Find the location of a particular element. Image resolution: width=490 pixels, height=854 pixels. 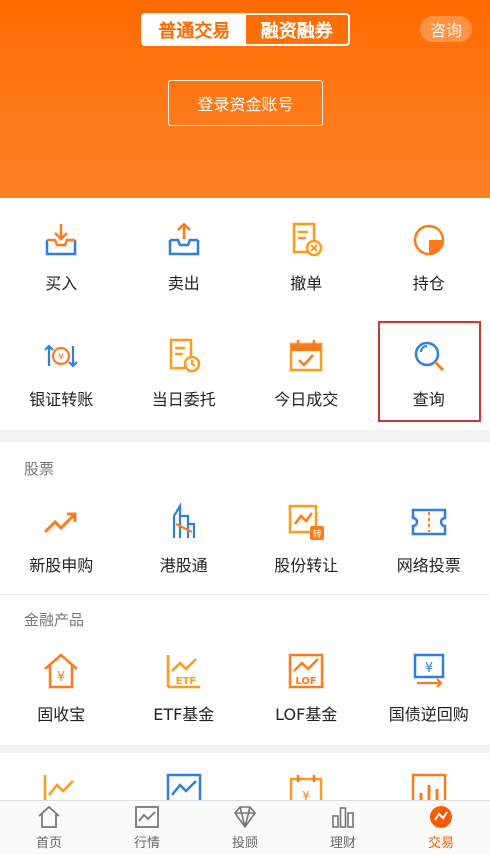

online-vote-button: 网络投票 is located at coordinates (429, 539).